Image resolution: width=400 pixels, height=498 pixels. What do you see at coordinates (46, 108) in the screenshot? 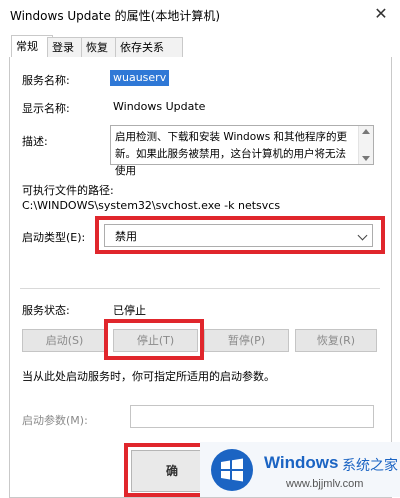
I see `display-name-label: 显示名称:` at bounding box center [46, 108].